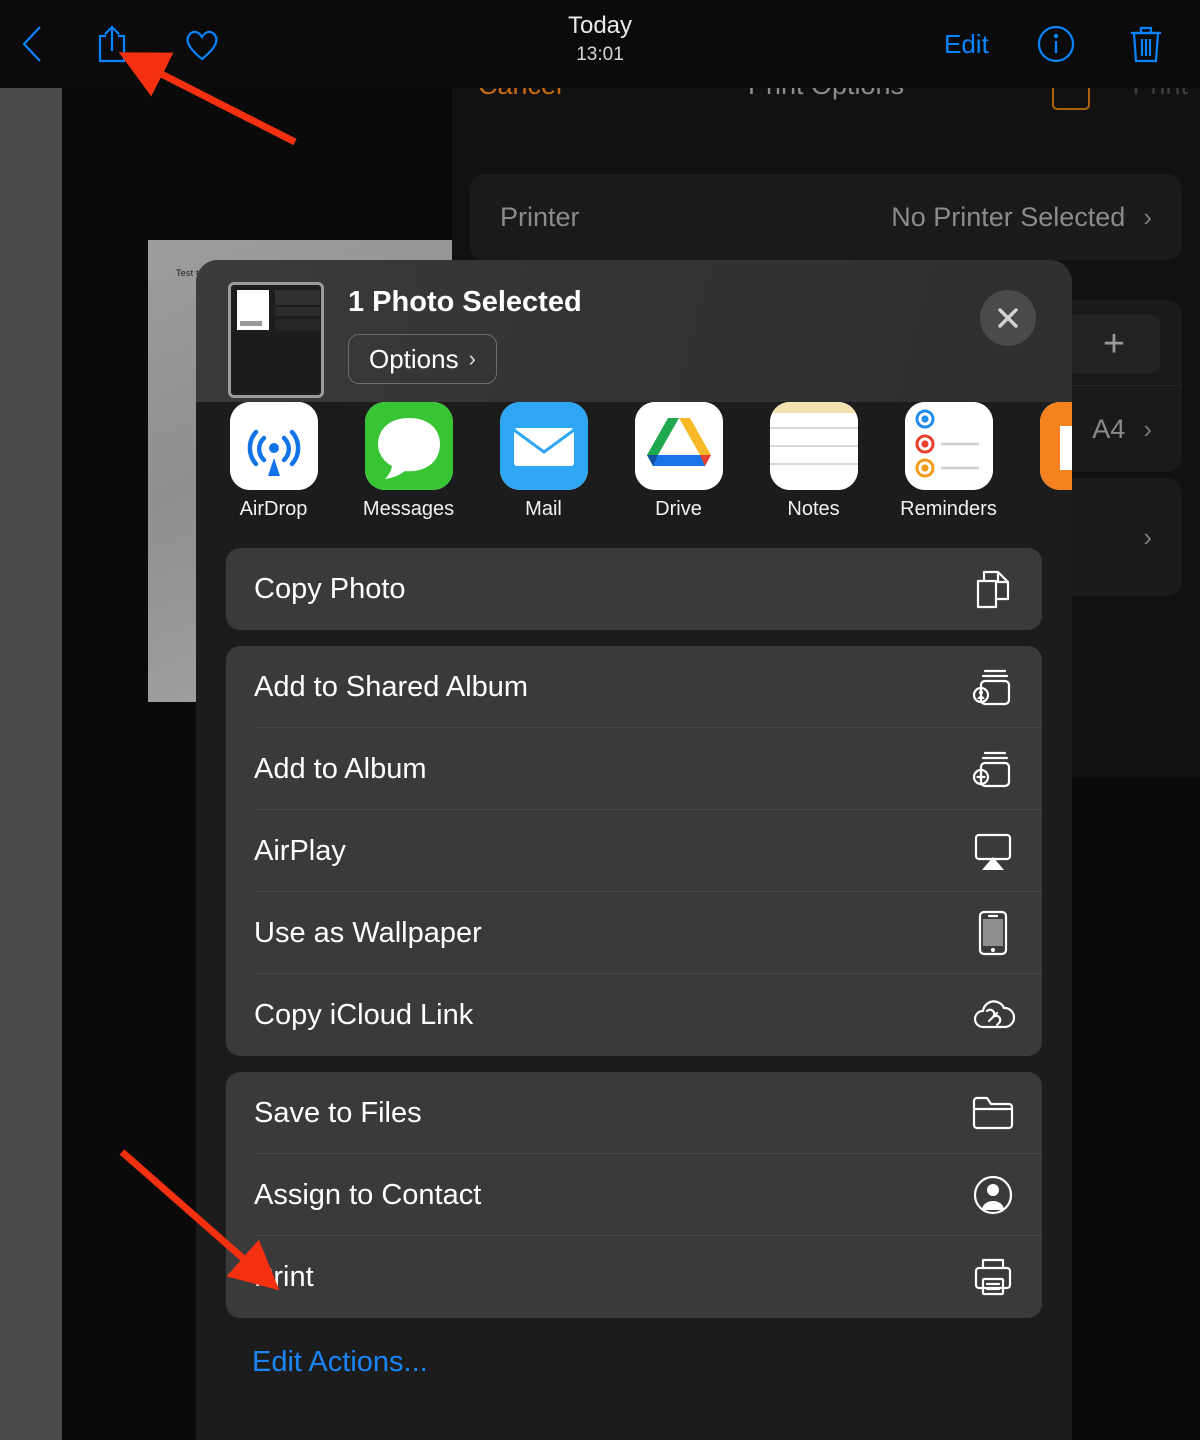  I want to click on delete-button, so click(1146, 44).